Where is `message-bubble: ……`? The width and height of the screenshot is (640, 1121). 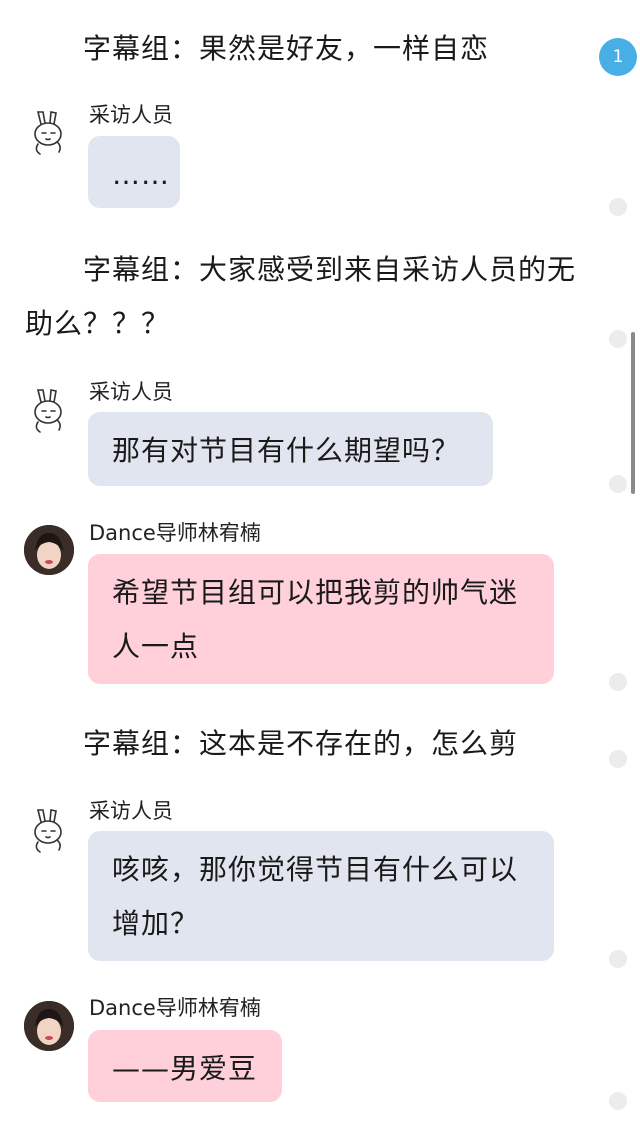
message-bubble: …… is located at coordinates (134, 172).